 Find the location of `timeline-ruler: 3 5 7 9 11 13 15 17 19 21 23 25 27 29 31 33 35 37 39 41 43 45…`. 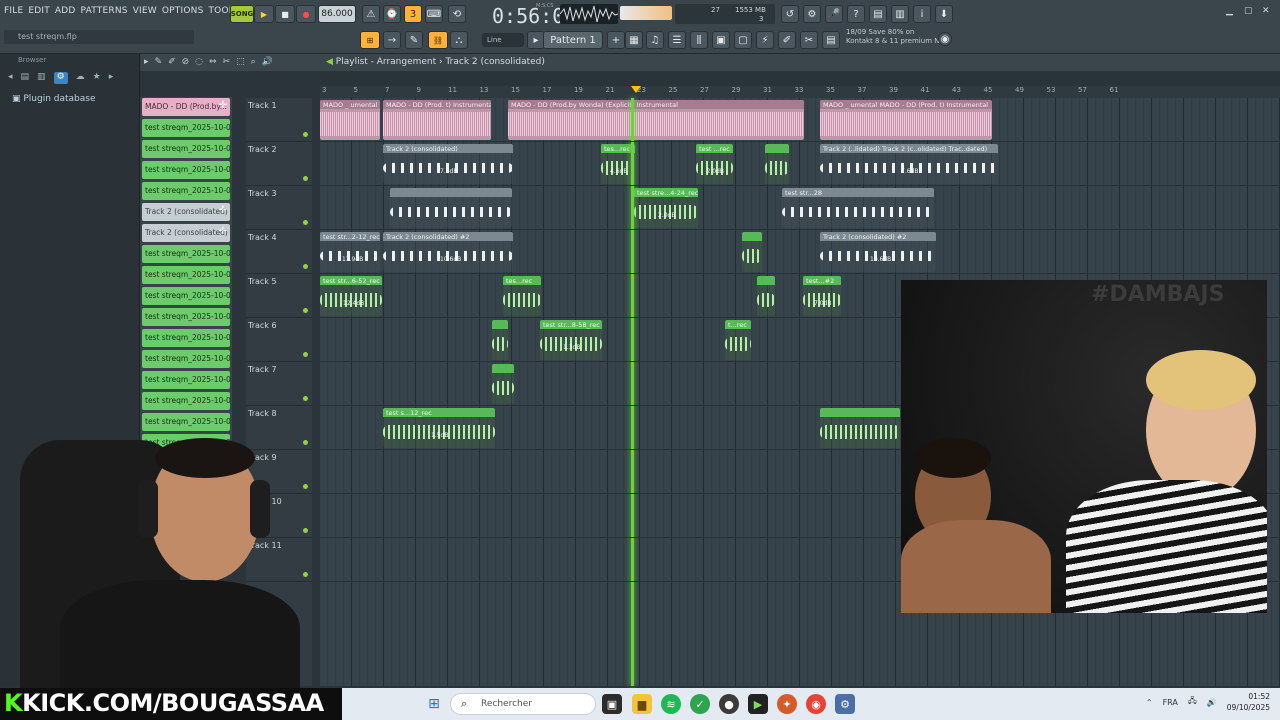

timeline-ruler: 3 5 7 9 11 13 15 17 19 21 23 25 27 29 31 33 35 37 39 41 43 45… is located at coordinates (800, 92).